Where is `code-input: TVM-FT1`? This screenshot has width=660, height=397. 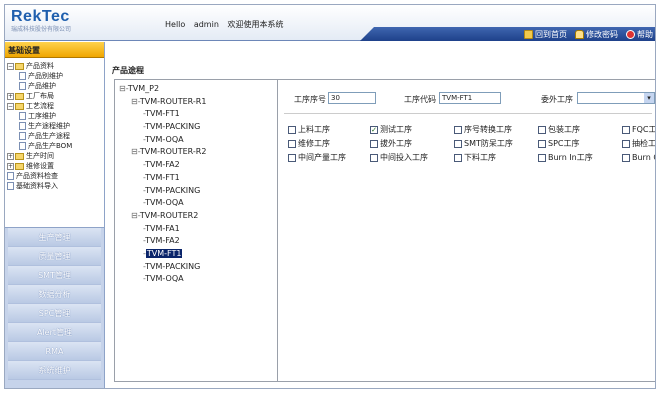
code-input: TVM-FT1 is located at coordinates (470, 98).